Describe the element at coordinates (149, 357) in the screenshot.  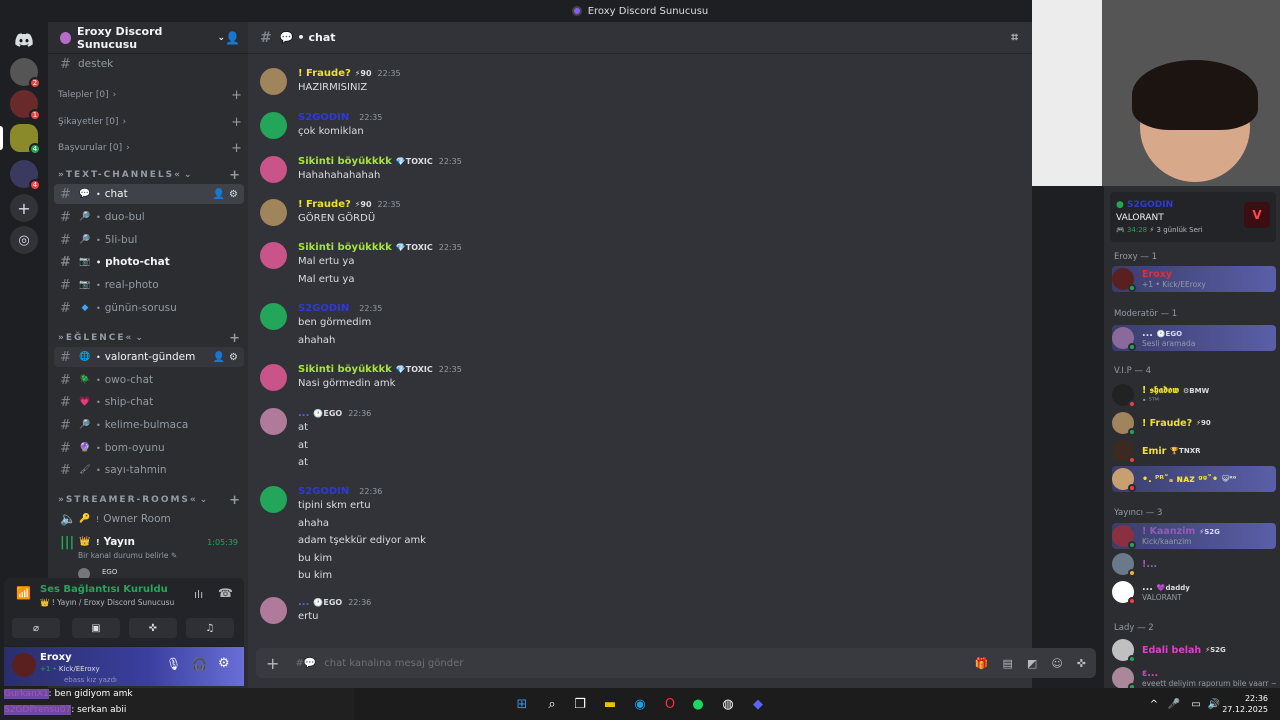
I see `channel-valorant-gundem: # 🌐 • valorant-gündem 👤 ⚙` at that location.